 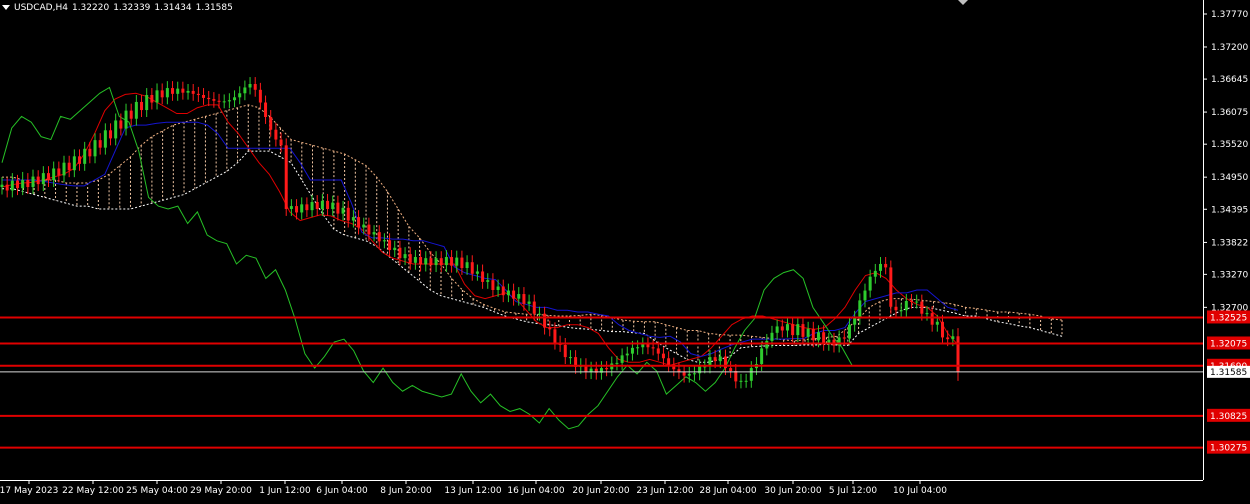 What do you see at coordinates (727, 491) in the screenshot?
I see `time-tick-label: 28 Jun 04:00` at bounding box center [727, 491].